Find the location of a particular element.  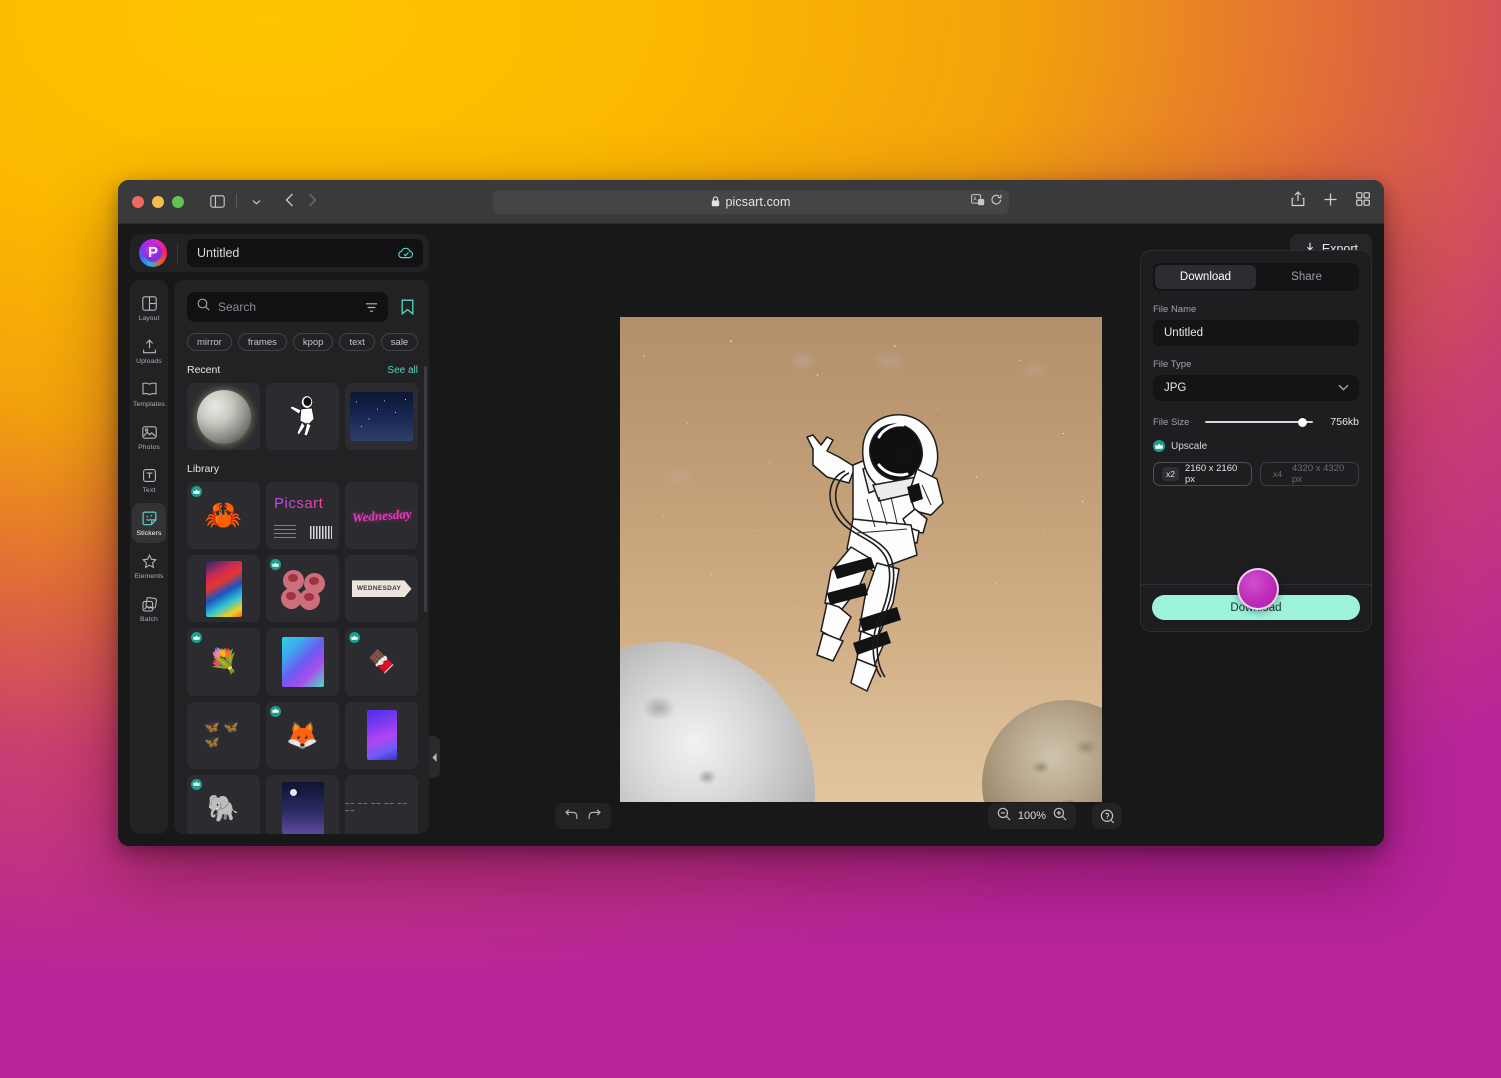

file-name-value: Untitled is located at coordinates (1183, 333).